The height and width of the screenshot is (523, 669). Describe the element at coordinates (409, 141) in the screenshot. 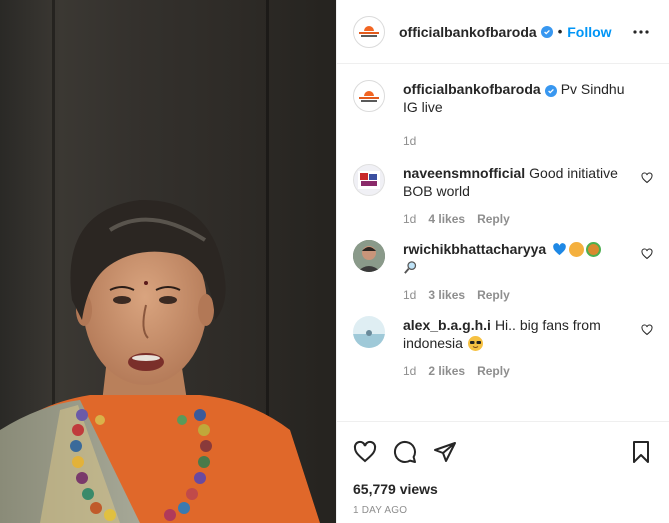

I see `caption-time: 1d` at that location.